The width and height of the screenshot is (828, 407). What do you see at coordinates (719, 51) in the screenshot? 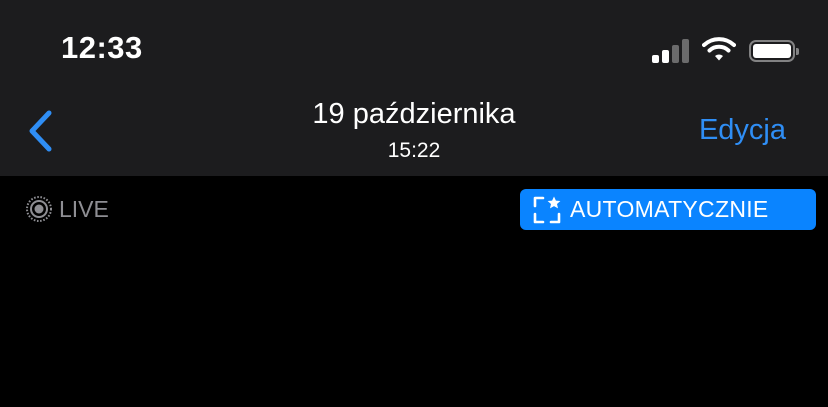
I see `wifi-icon` at bounding box center [719, 51].